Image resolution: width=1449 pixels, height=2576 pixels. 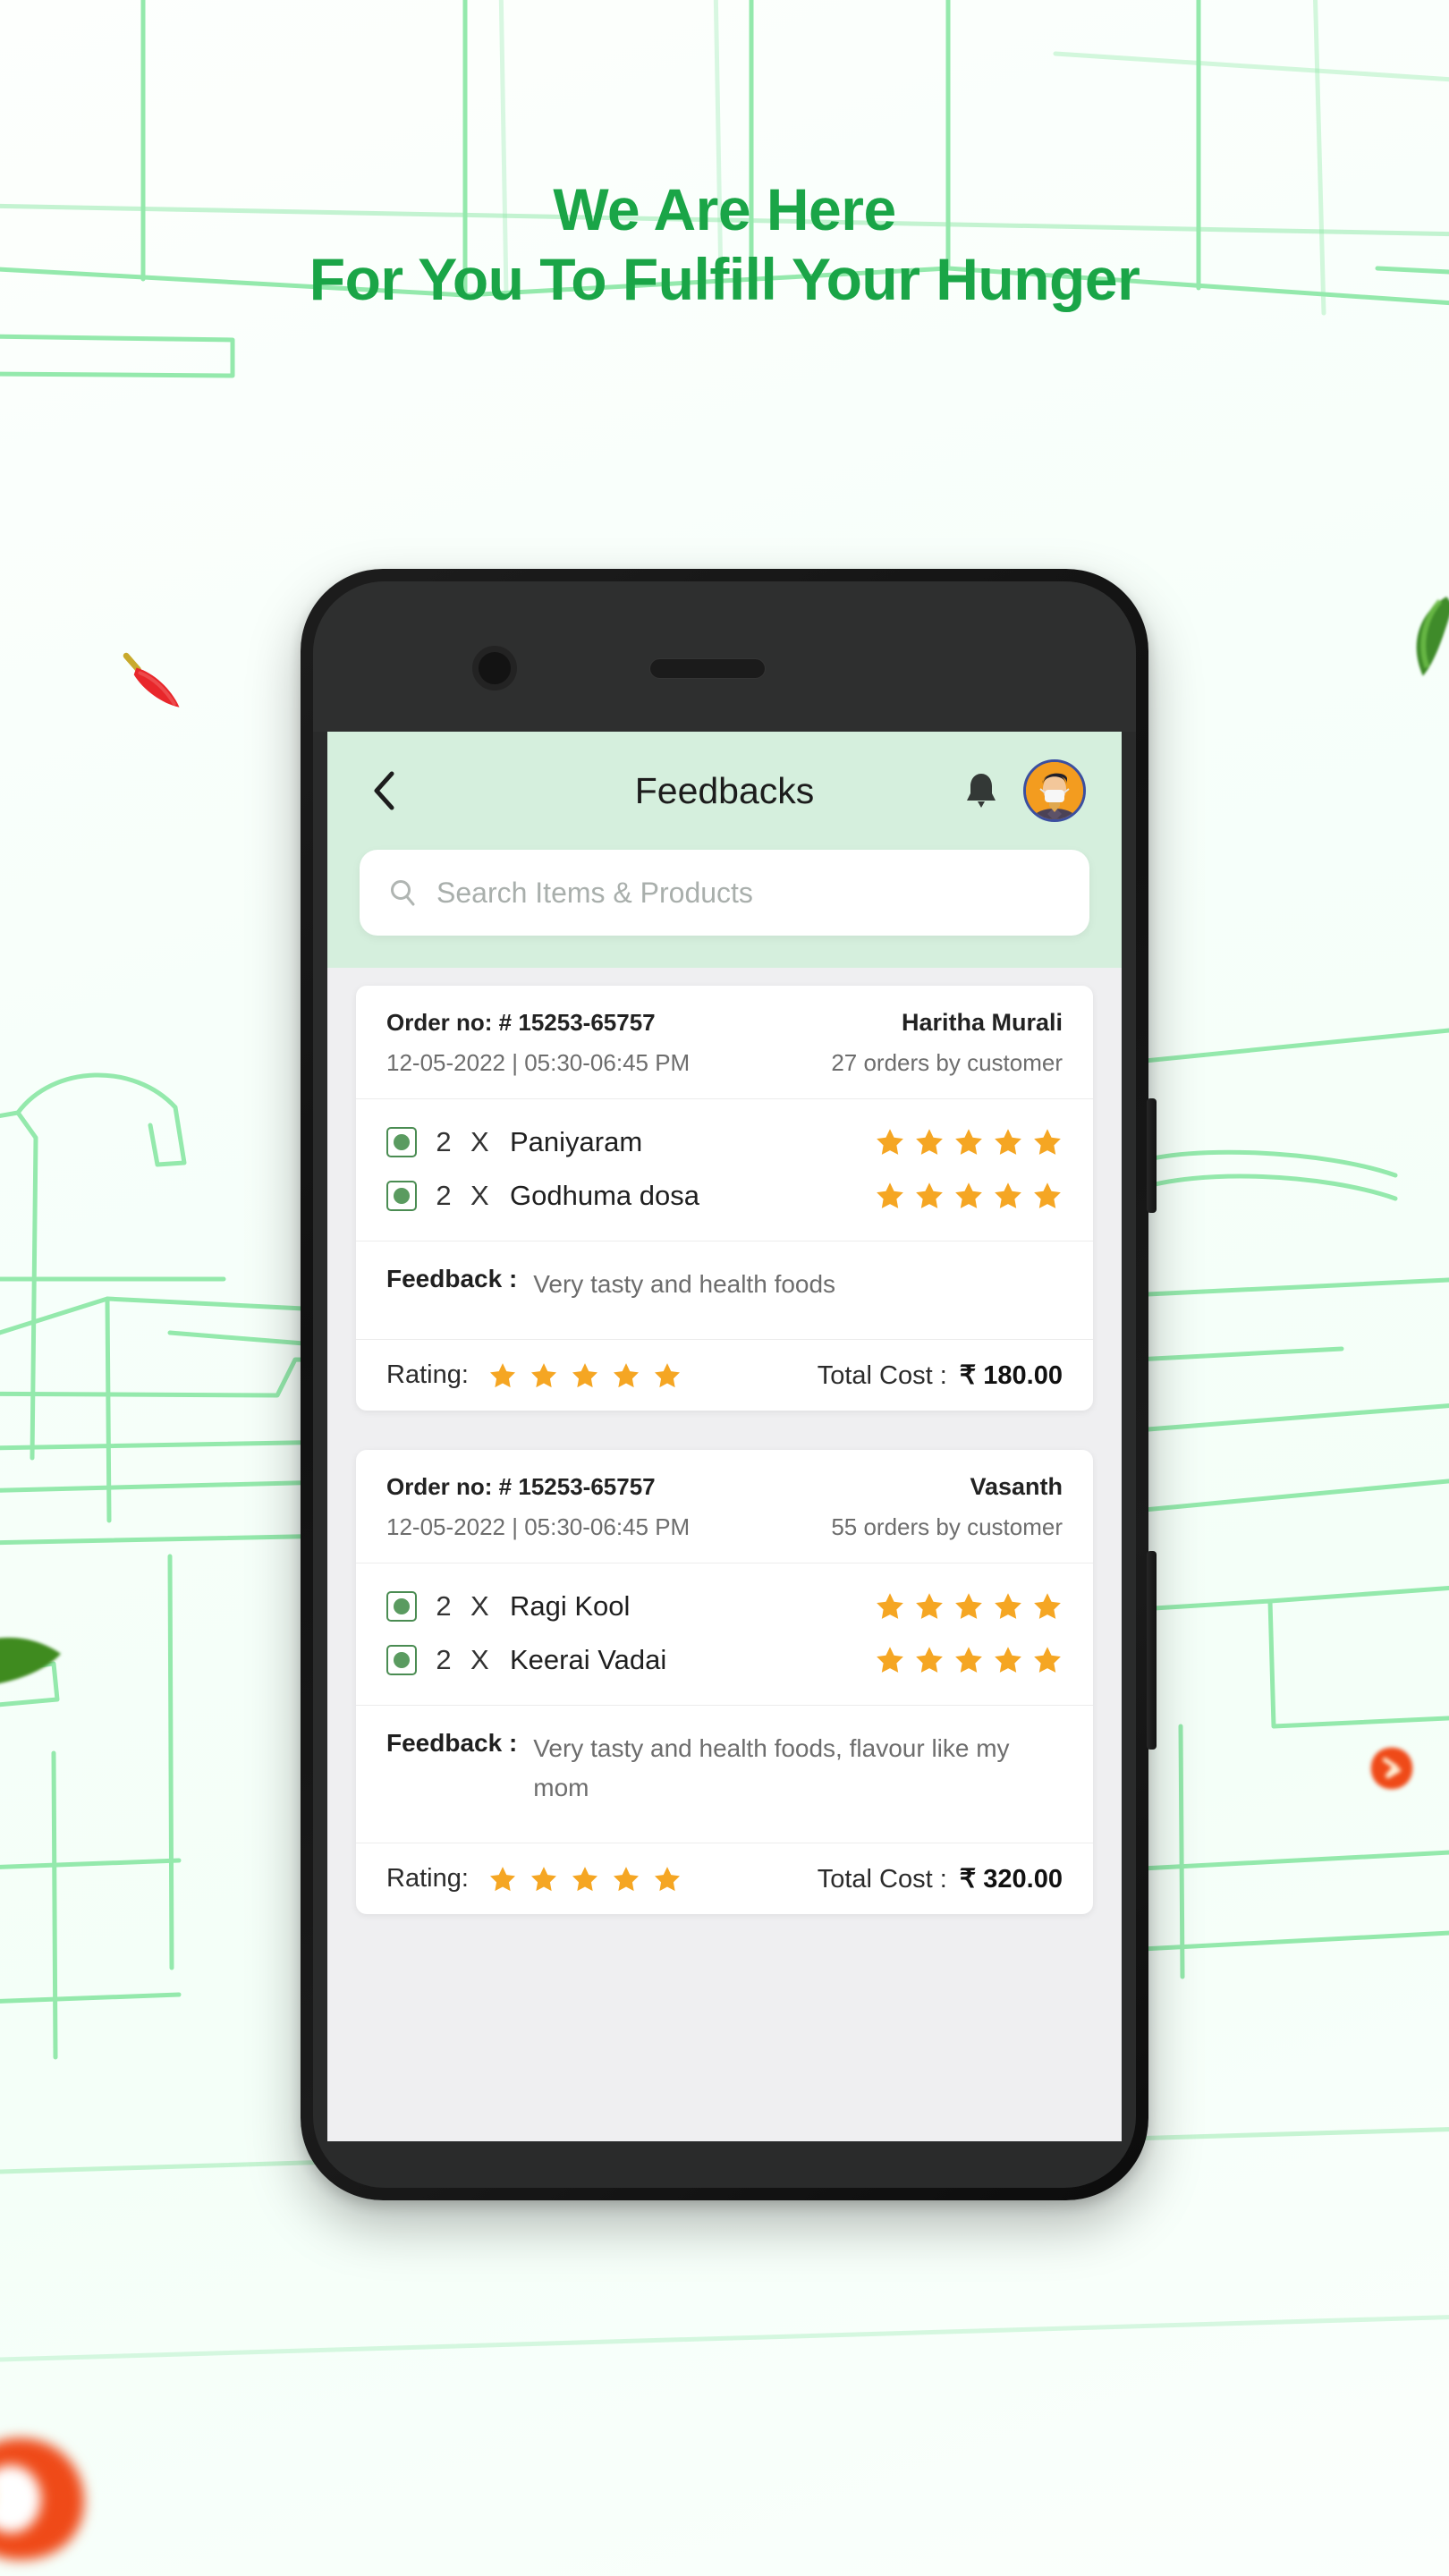 I want to click on total-cost-value: ₹ 180.00, so click(x=1011, y=1376).